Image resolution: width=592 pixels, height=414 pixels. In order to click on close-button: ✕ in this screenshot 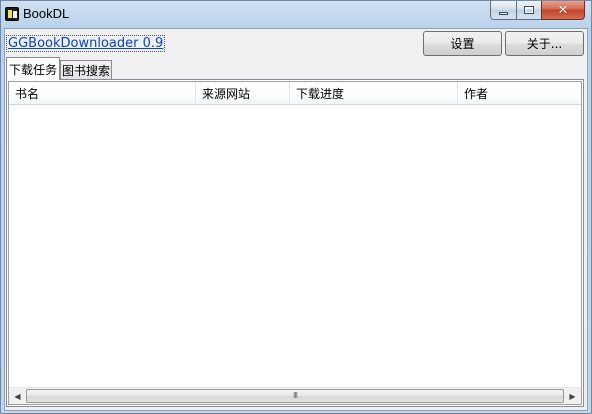, I will do `click(563, 10)`.